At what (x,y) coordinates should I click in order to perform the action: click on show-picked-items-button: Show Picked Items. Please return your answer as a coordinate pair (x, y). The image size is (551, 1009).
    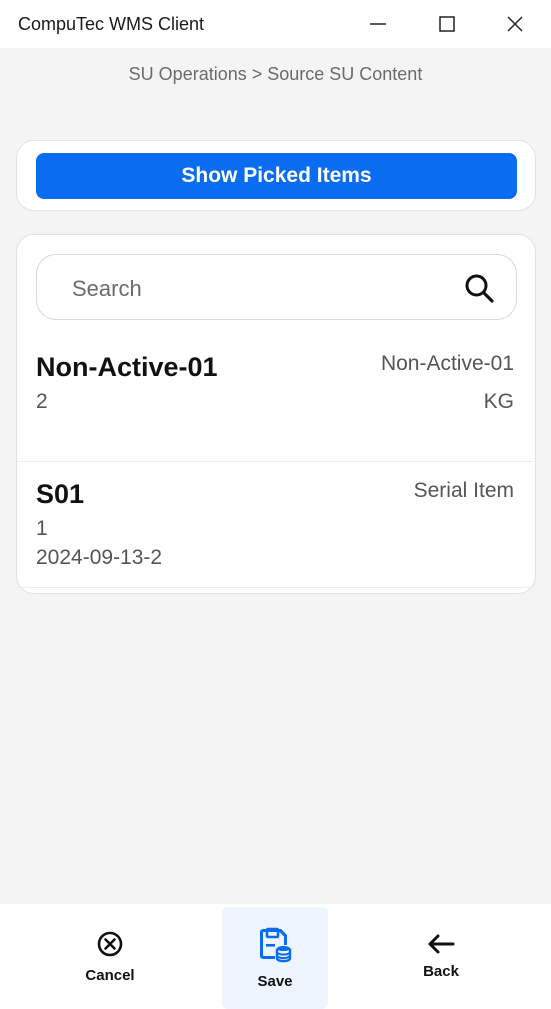
    Looking at the image, I should click on (276, 176).